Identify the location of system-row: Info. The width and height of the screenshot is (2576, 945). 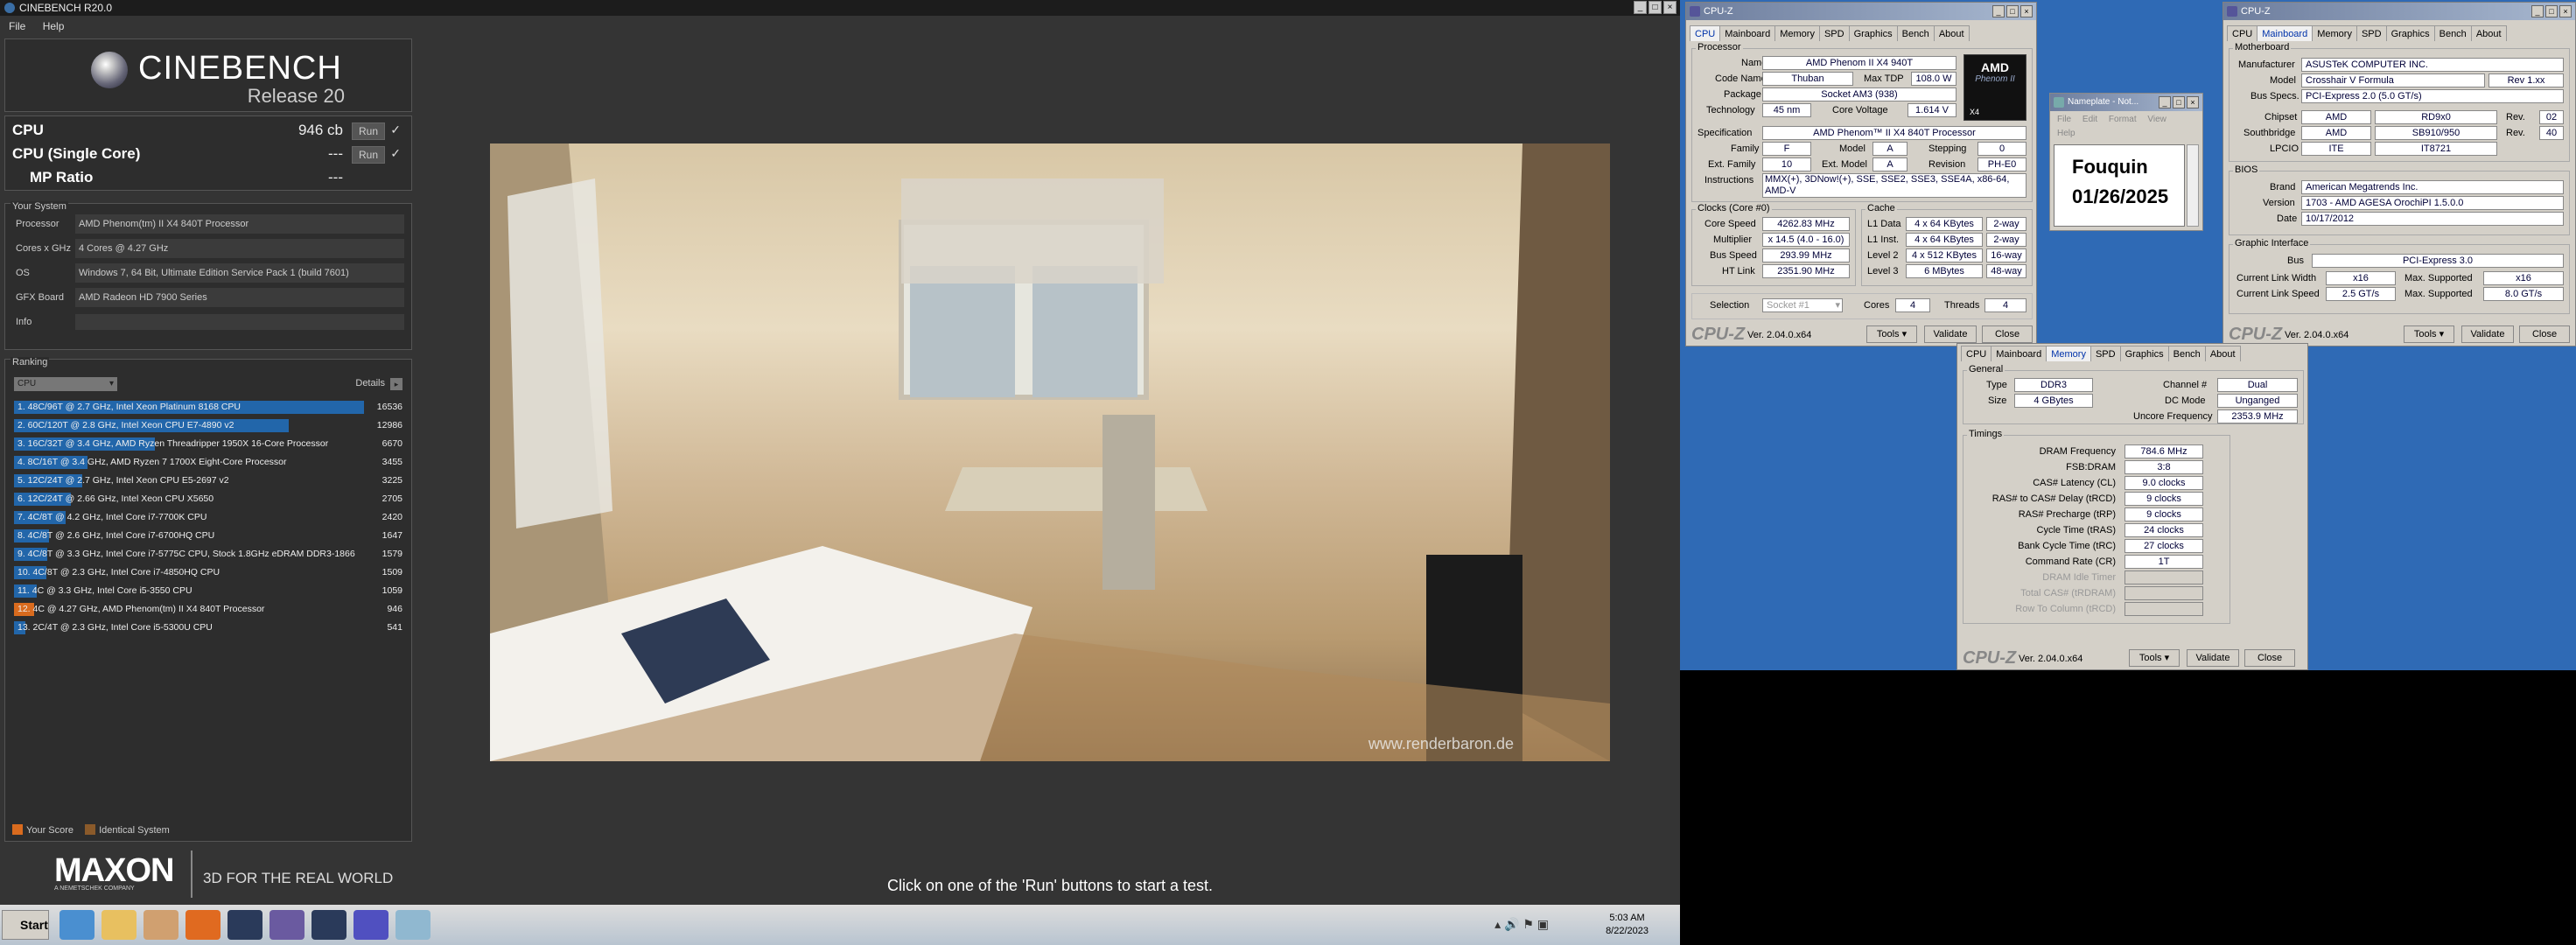
(209, 322).